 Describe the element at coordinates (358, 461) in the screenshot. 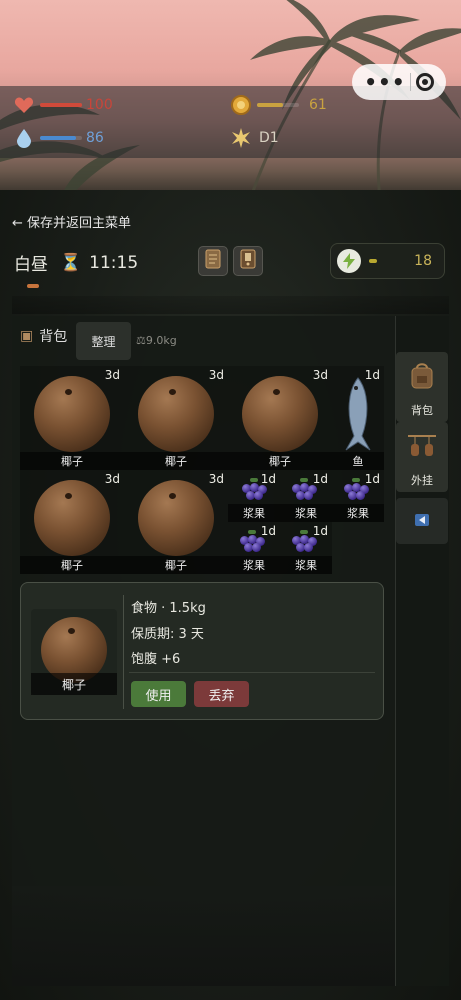

I see `slot-label: 鱼` at that location.